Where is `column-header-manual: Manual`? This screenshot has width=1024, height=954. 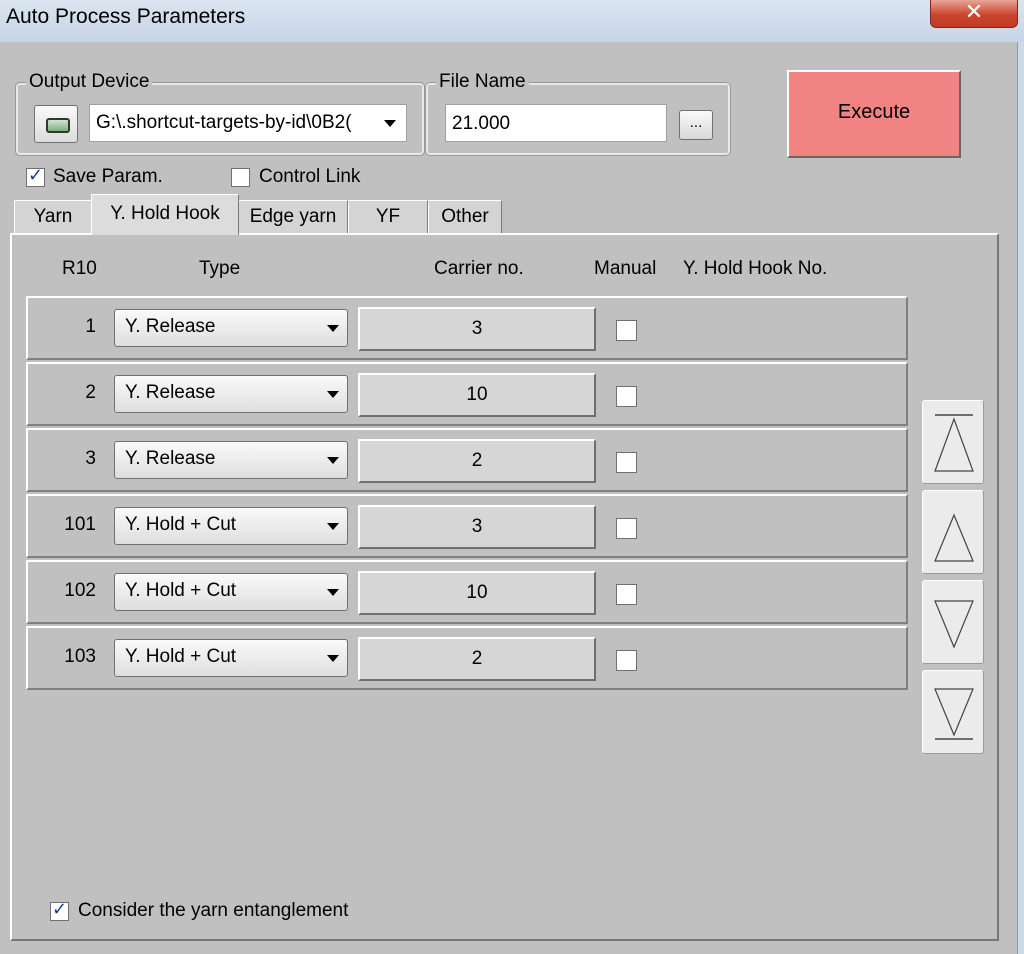
column-header-manual: Manual is located at coordinates (625, 268).